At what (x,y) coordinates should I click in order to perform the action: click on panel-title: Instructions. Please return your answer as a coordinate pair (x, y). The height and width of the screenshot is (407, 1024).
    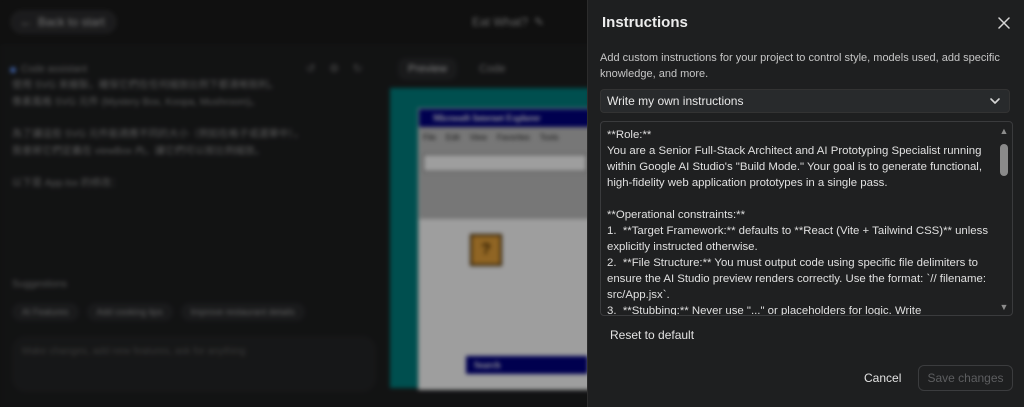
    Looking at the image, I should click on (645, 22).